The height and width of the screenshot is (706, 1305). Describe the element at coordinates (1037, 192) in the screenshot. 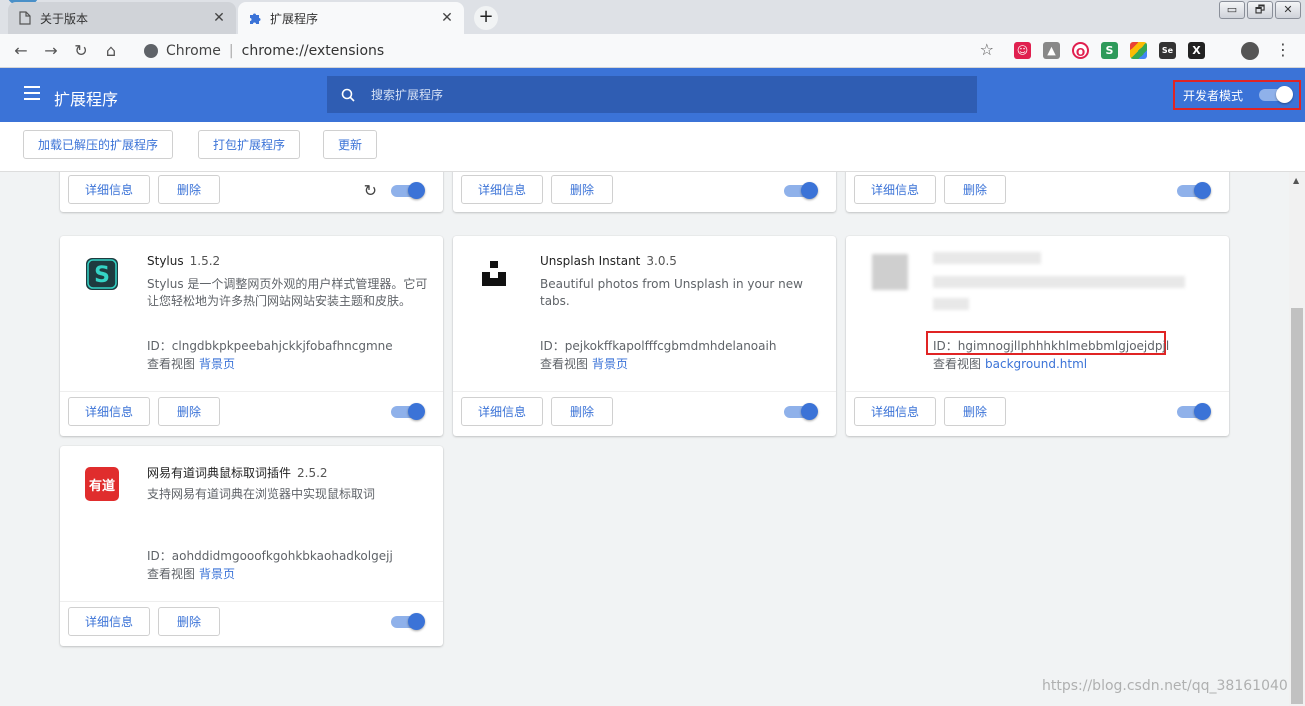

I see `extension-card-partial: 详细信息 删除` at that location.